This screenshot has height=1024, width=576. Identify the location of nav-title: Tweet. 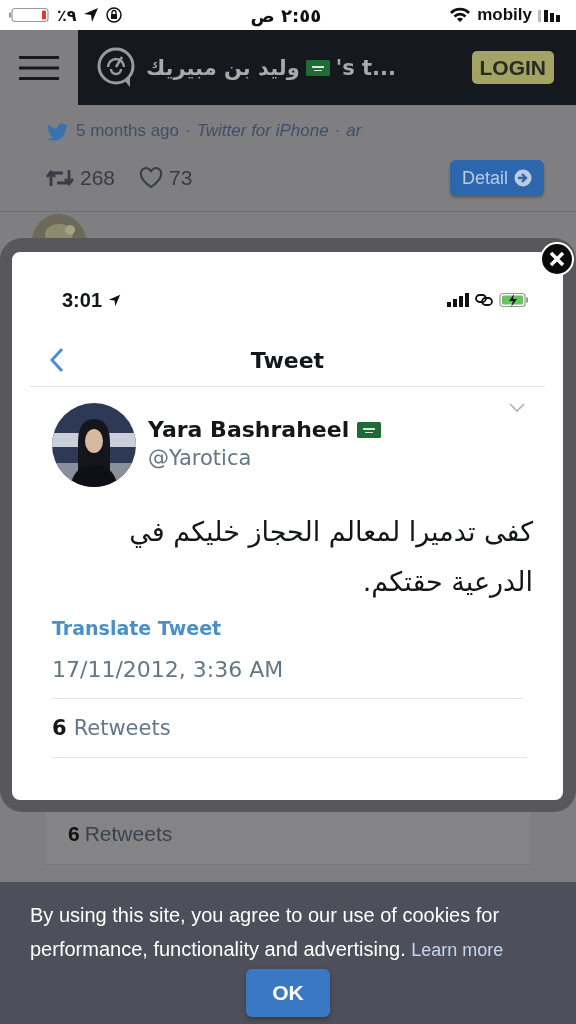
(287, 360).